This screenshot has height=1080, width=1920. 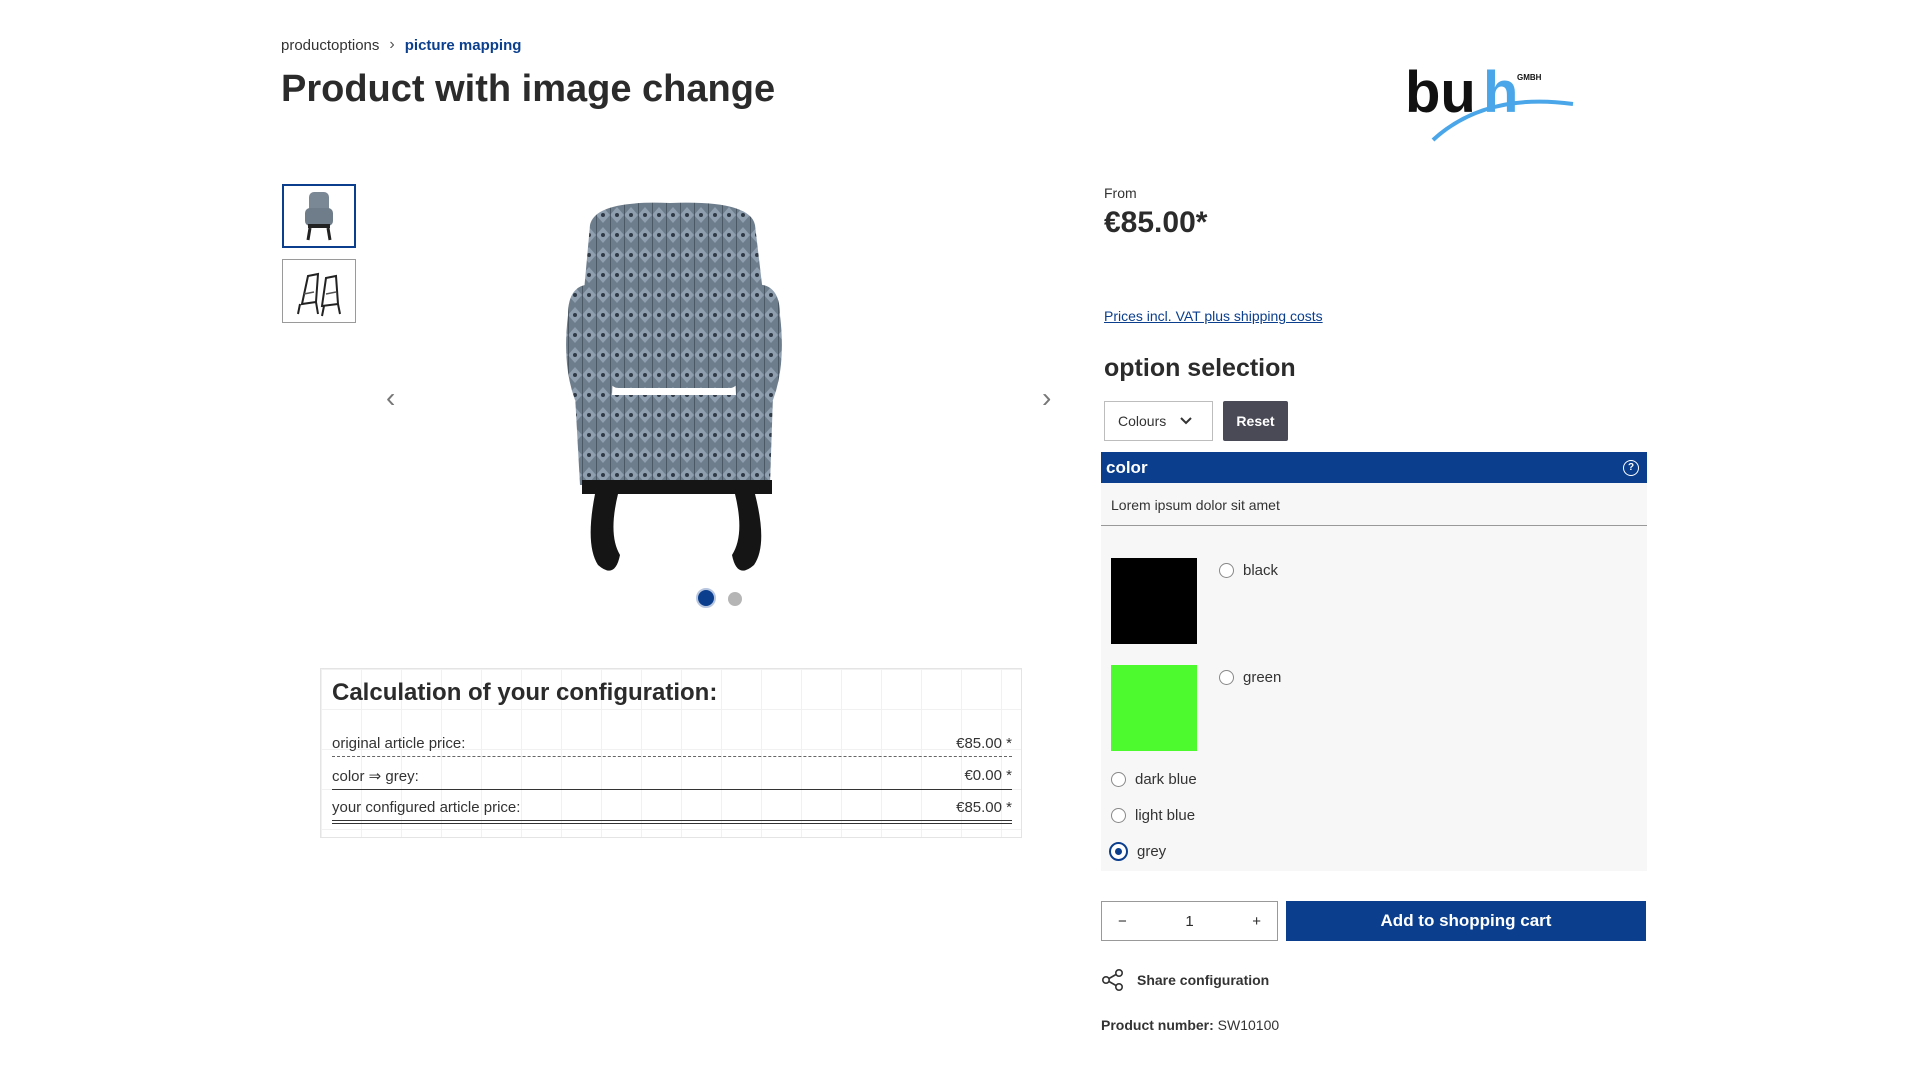 I want to click on select-value: Colours, so click(x=1142, y=421).